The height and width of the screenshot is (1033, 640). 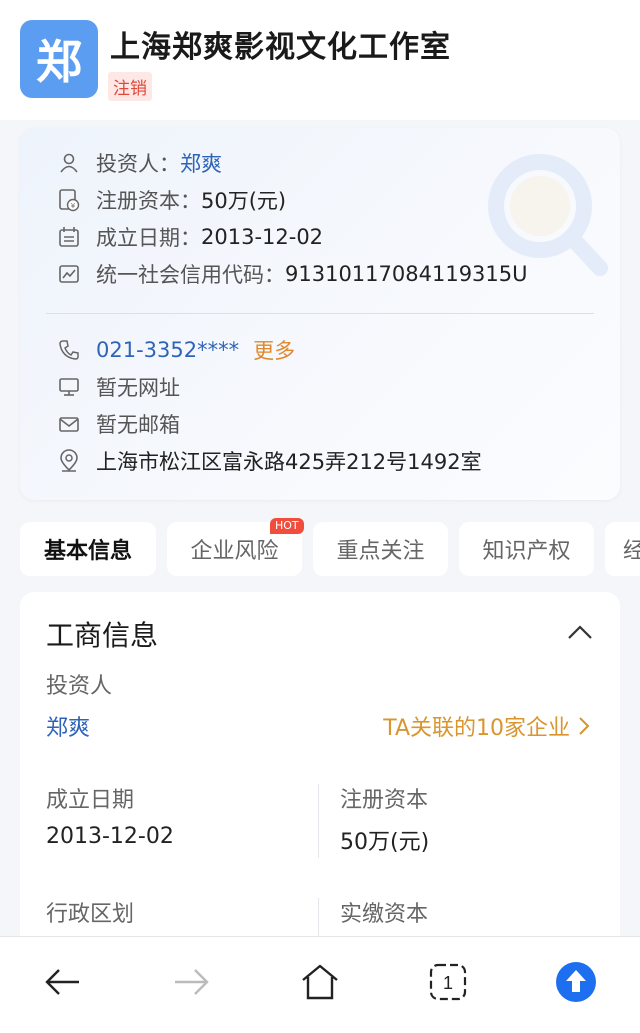 I want to click on section-title: 工商信息, so click(x=102, y=635).